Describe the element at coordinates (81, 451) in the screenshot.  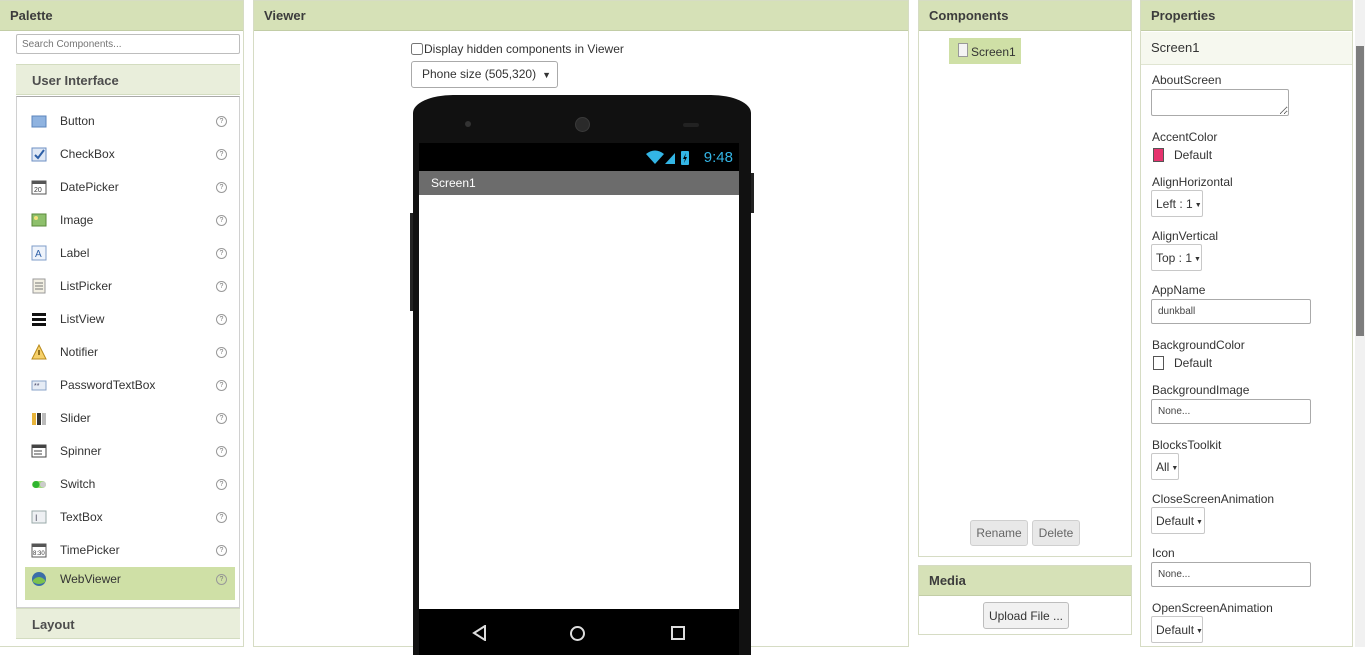
I see `palette-item-label: Spinner` at that location.